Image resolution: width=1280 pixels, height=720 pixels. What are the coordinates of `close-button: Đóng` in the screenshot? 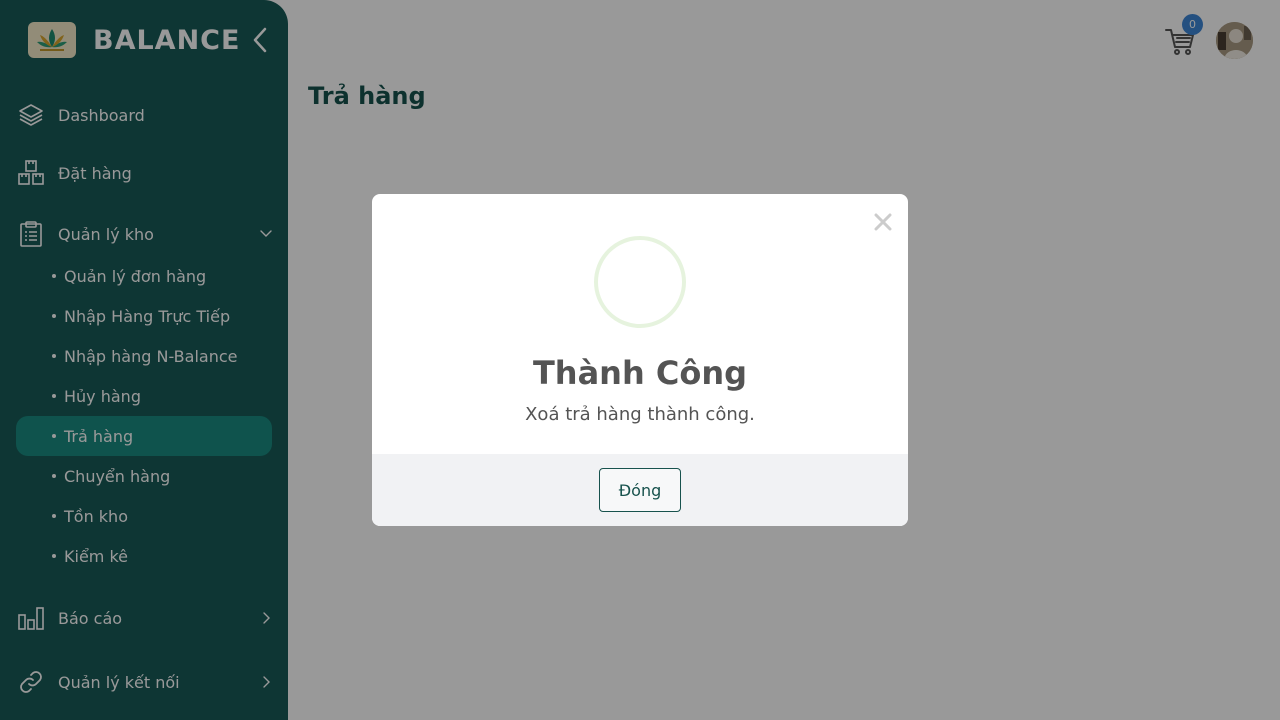 It's located at (640, 490).